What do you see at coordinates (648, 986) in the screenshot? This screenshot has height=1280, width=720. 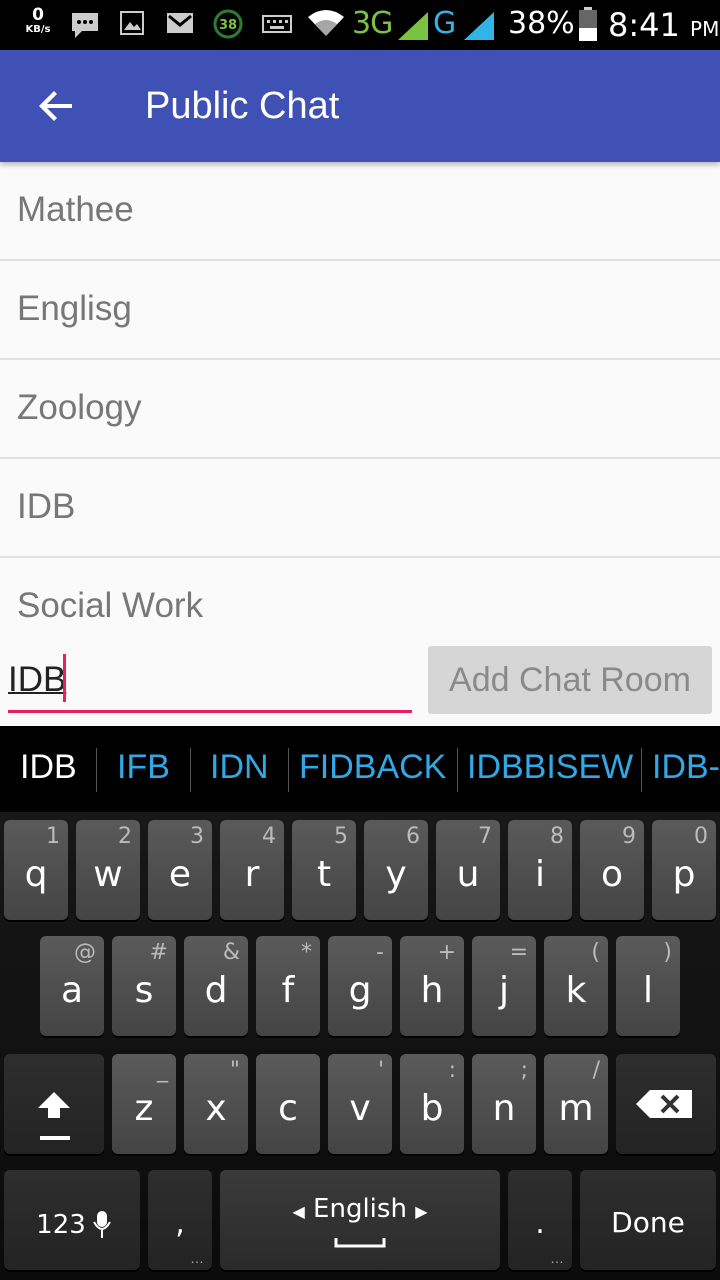 I see `key-l: l)` at bounding box center [648, 986].